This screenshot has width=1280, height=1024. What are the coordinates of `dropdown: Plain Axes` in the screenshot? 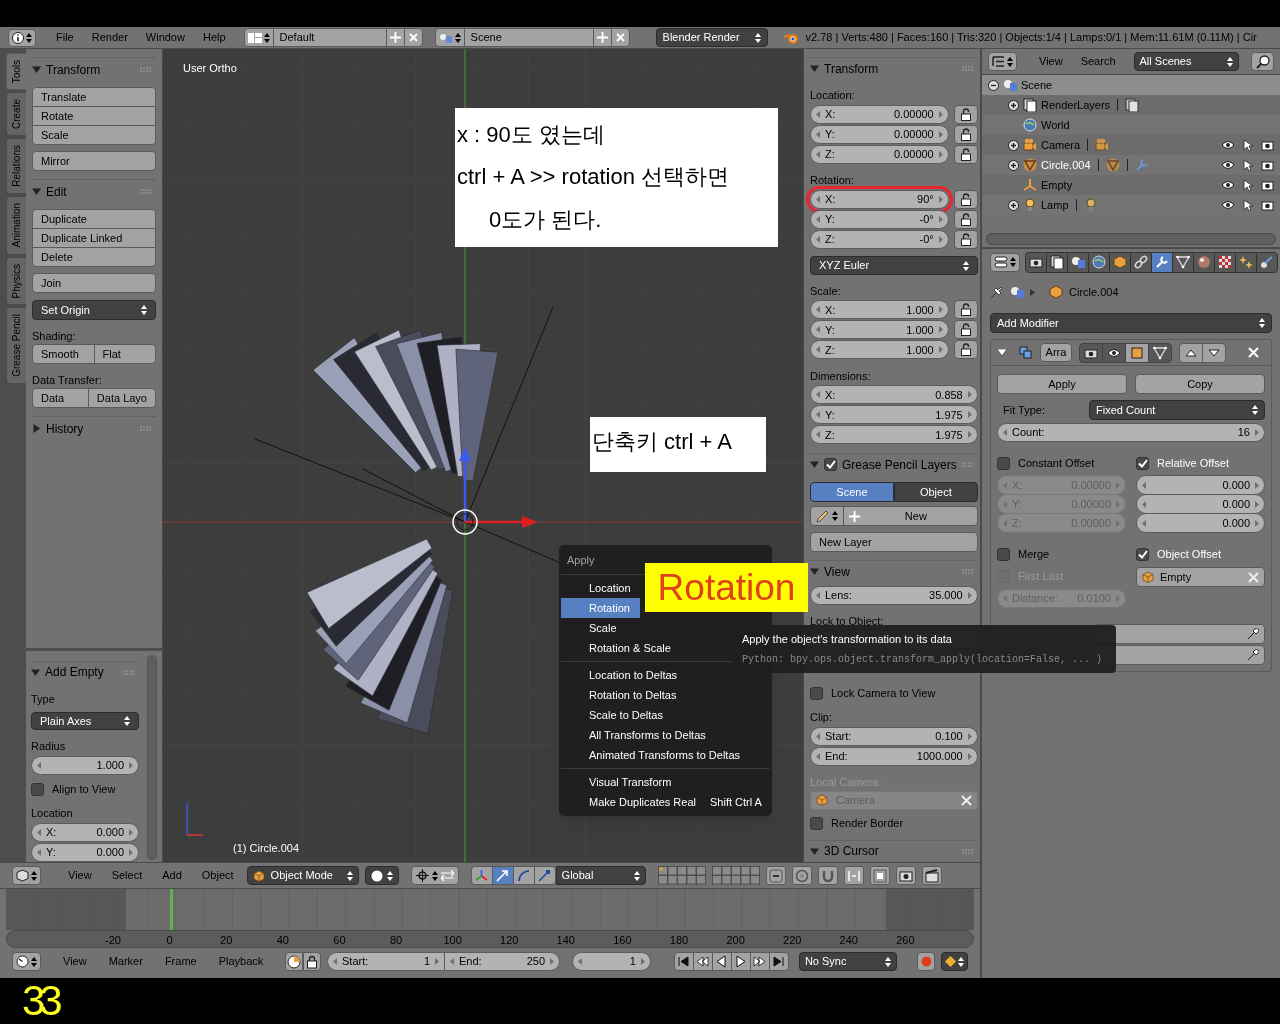 It's located at (85, 720).